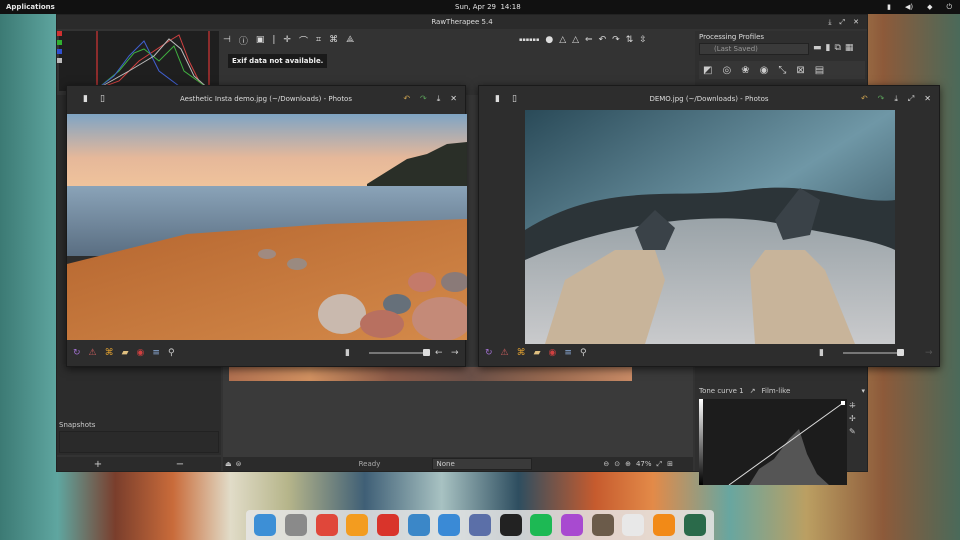 The height and width of the screenshot is (540, 960). What do you see at coordinates (568, 353) in the screenshot?
I see `adjust-icon: ≡` at bounding box center [568, 353].